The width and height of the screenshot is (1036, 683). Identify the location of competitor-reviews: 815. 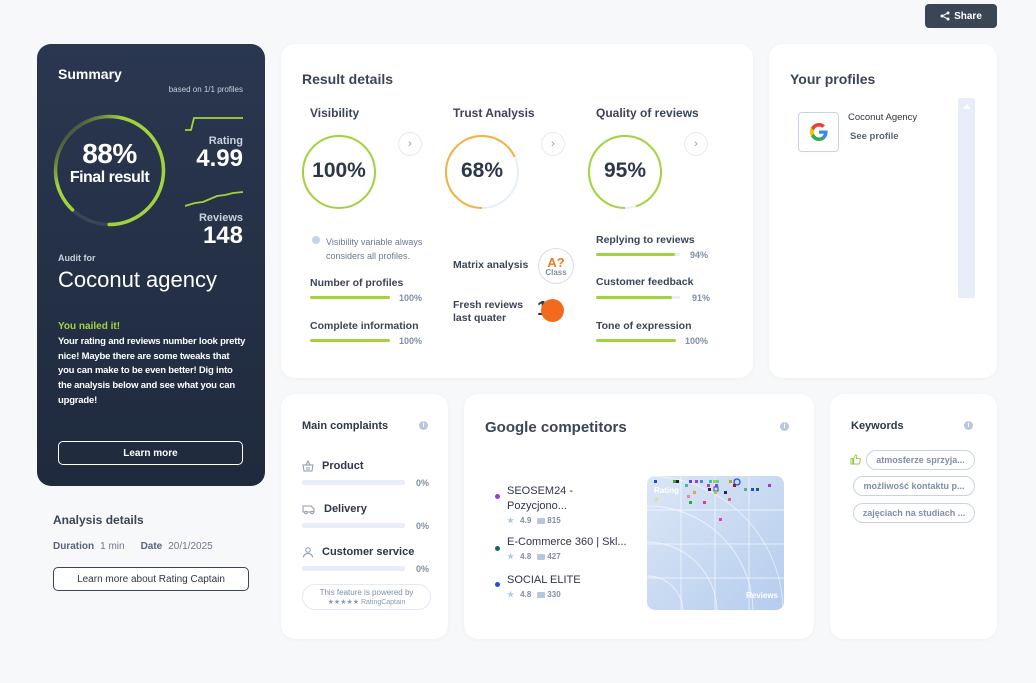
(554, 520).